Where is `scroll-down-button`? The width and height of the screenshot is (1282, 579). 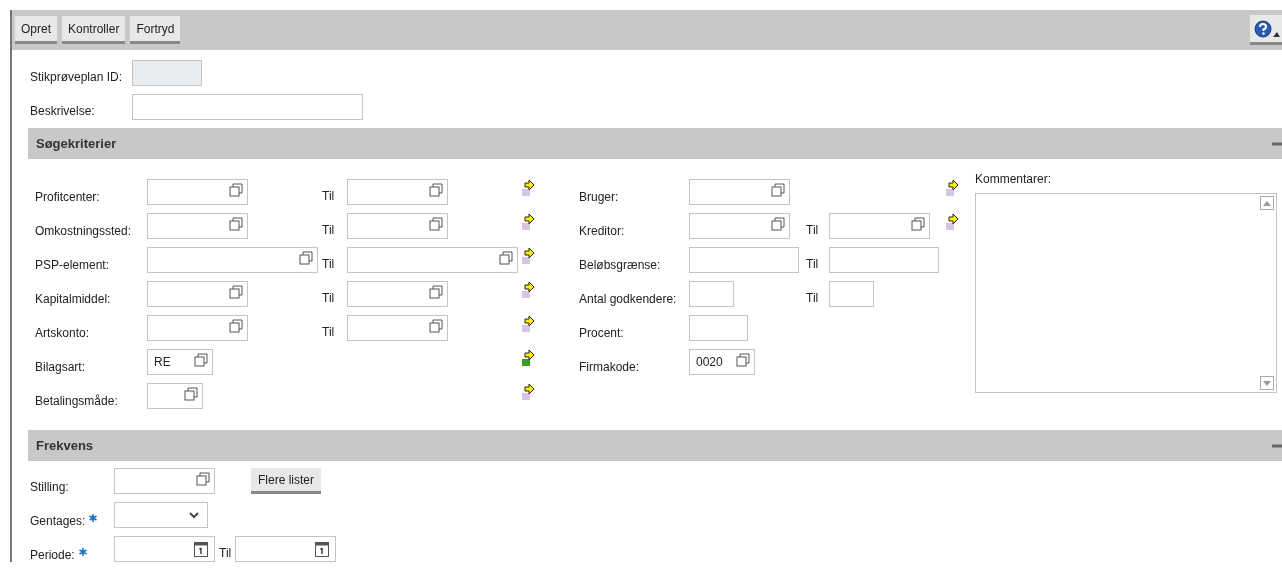
scroll-down-button is located at coordinates (1267, 383).